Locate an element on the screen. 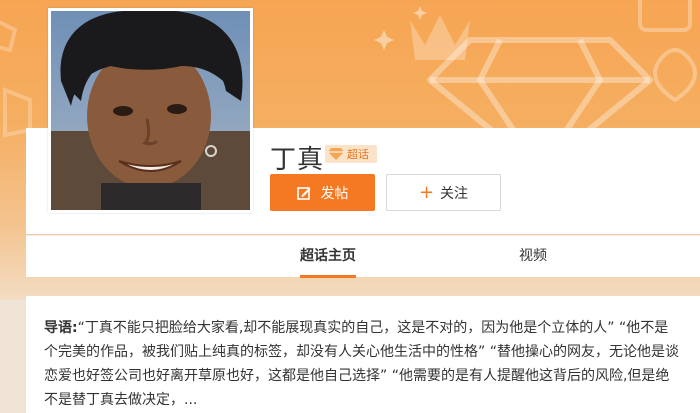 The image size is (700, 413). topic-name: 丁真 is located at coordinates (297, 160).